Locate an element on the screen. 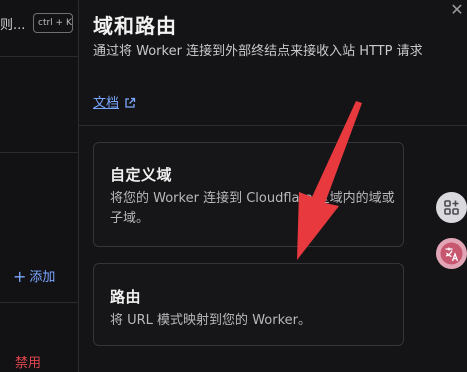 The image size is (467, 372). plus-icon: + is located at coordinates (20, 276).